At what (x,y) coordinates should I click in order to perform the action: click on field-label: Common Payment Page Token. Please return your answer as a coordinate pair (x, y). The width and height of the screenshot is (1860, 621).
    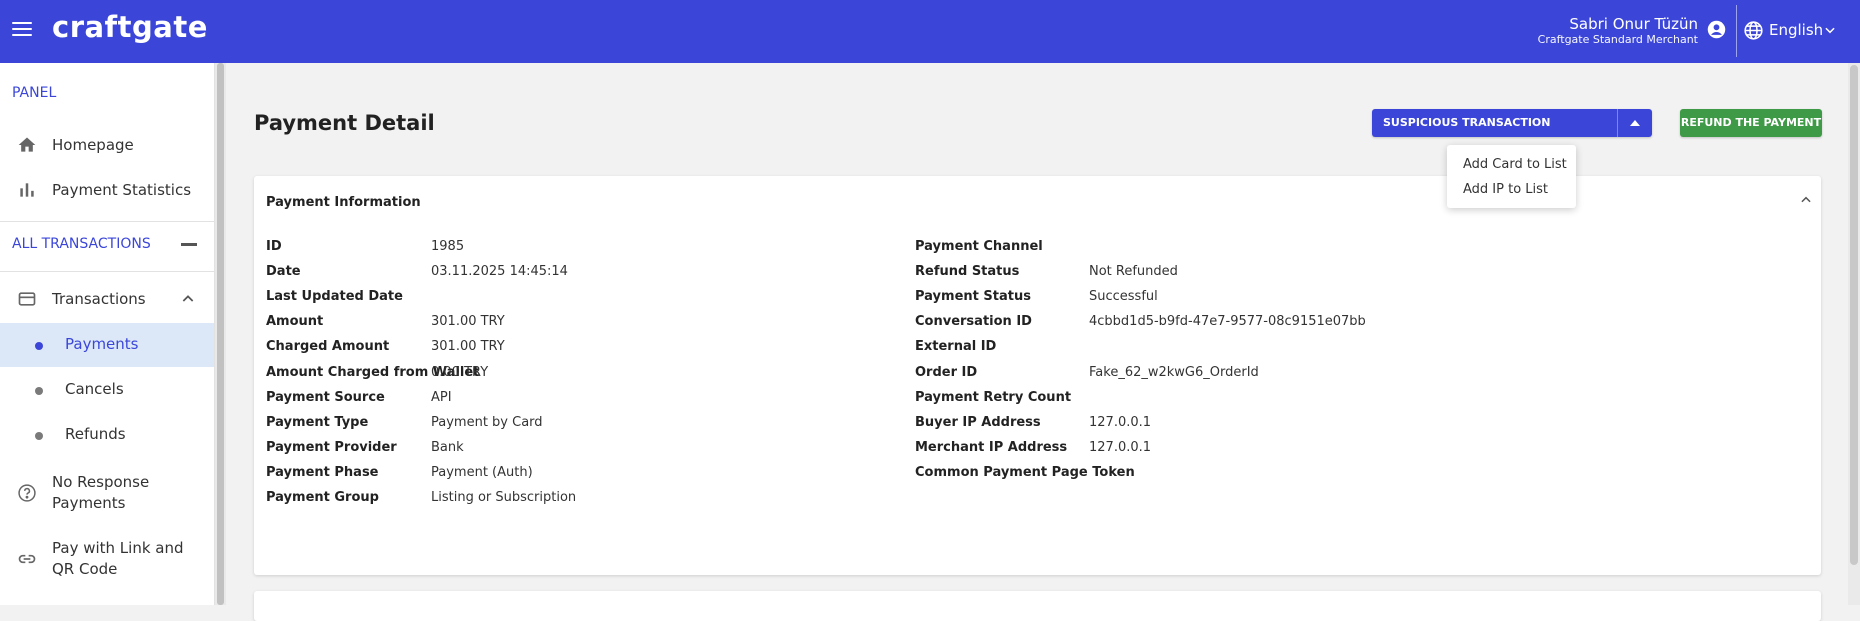
    Looking at the image, I should click on (1025, 472).